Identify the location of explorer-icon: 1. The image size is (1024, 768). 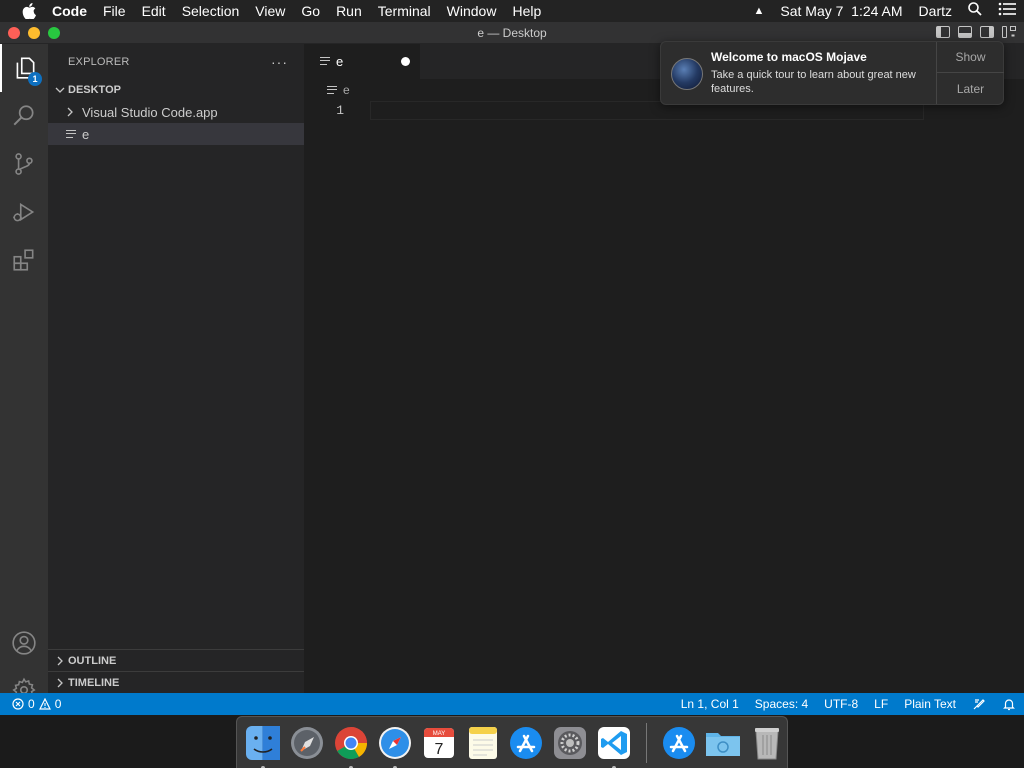
(24, 68).